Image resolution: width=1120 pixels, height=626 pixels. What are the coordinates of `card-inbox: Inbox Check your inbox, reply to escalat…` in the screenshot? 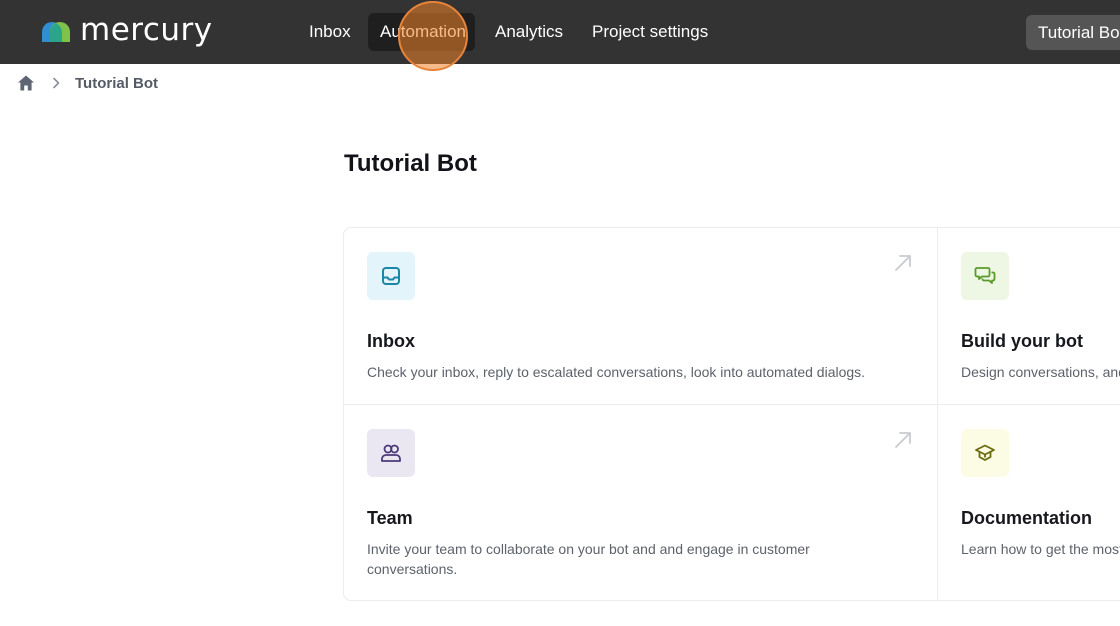 It's located at (641, 316).